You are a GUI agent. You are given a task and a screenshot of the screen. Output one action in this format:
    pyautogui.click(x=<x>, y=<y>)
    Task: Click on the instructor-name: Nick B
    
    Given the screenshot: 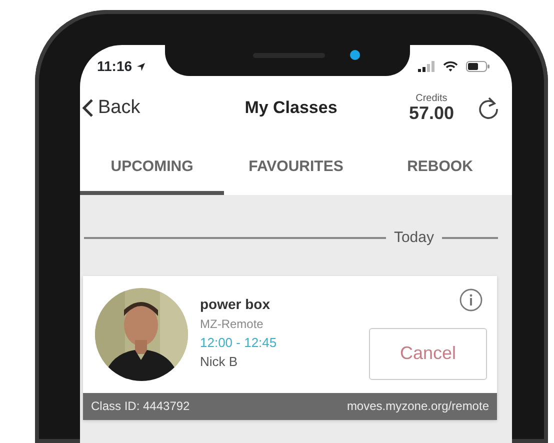 What is the action you would take?
    pyautogui.click(x=219, y=362)
    